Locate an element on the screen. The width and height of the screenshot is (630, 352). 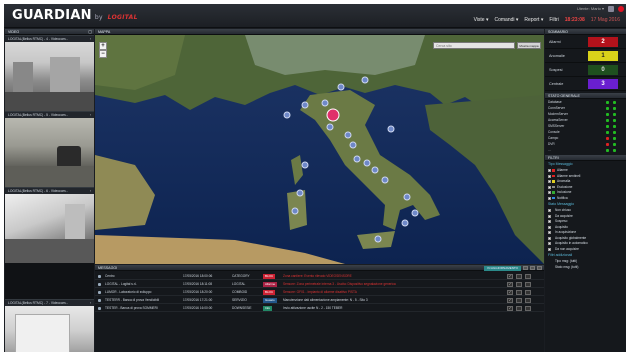
summary-label: Sospesi is located at coordinates (556, 70).